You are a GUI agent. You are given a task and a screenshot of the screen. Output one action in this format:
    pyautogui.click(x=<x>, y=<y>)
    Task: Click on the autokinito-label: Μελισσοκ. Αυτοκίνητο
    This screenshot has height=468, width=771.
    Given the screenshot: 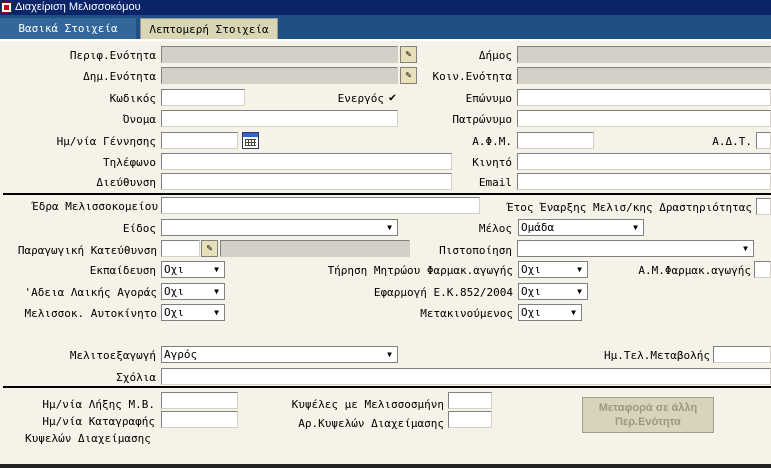 What is the action you would take?
    pyautogui.click(x=90, y=313)
    